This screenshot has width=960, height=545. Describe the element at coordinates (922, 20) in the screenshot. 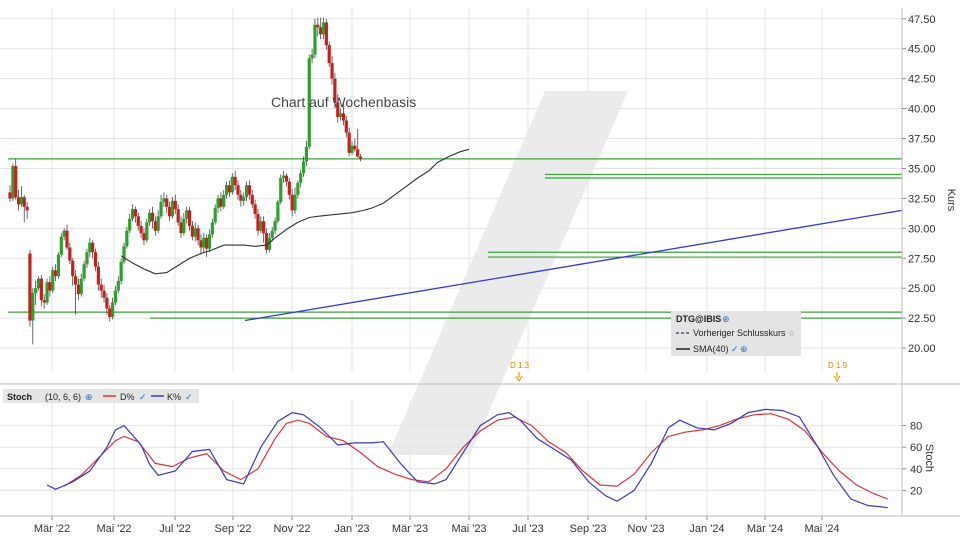

I see `price-tick-label: 47.50` at that location.